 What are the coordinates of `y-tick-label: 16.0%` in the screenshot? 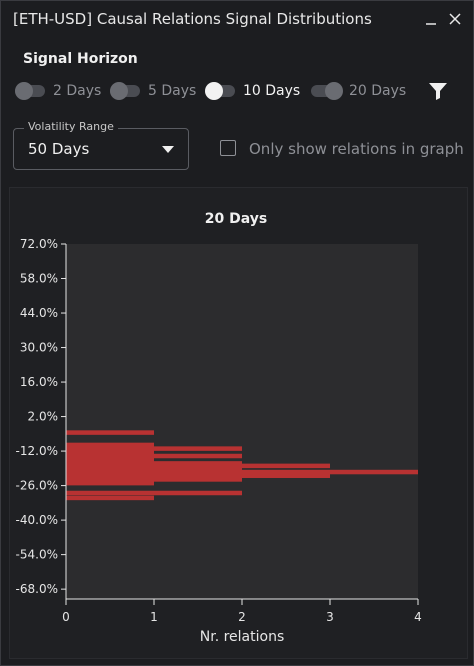 It's located at (39, 382).